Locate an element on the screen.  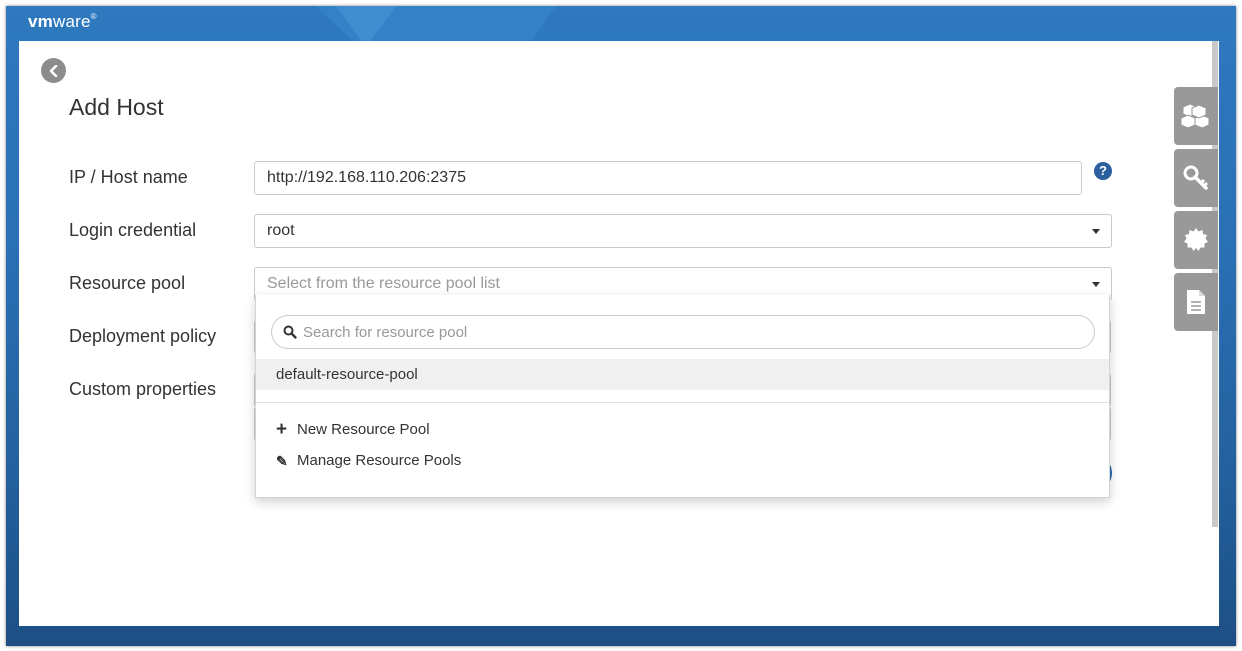
tab-certificates is located at coordinates (1196, 240).